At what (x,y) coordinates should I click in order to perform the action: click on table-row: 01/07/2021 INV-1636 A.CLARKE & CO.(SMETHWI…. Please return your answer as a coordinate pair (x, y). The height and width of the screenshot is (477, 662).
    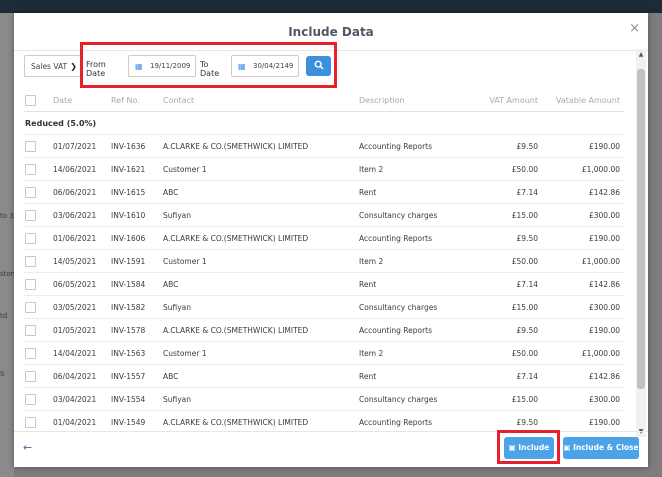
    Looking at the image, I should click on (324, 146).